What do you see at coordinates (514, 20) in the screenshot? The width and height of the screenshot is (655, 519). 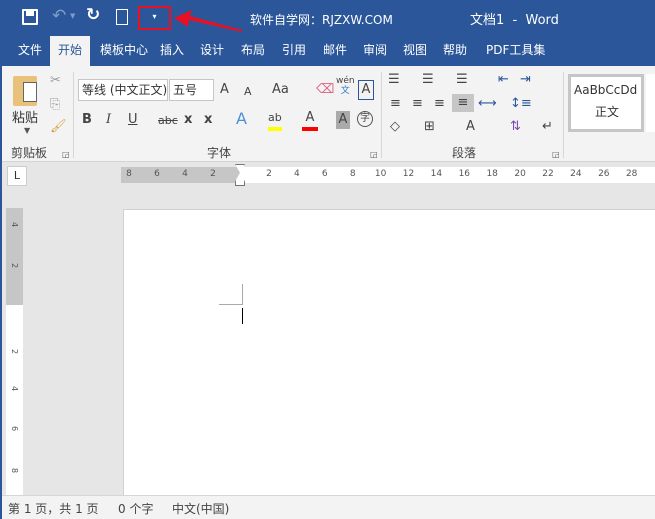 I see `document-title: 文档1 - Word` at bounding box center [514, 20].